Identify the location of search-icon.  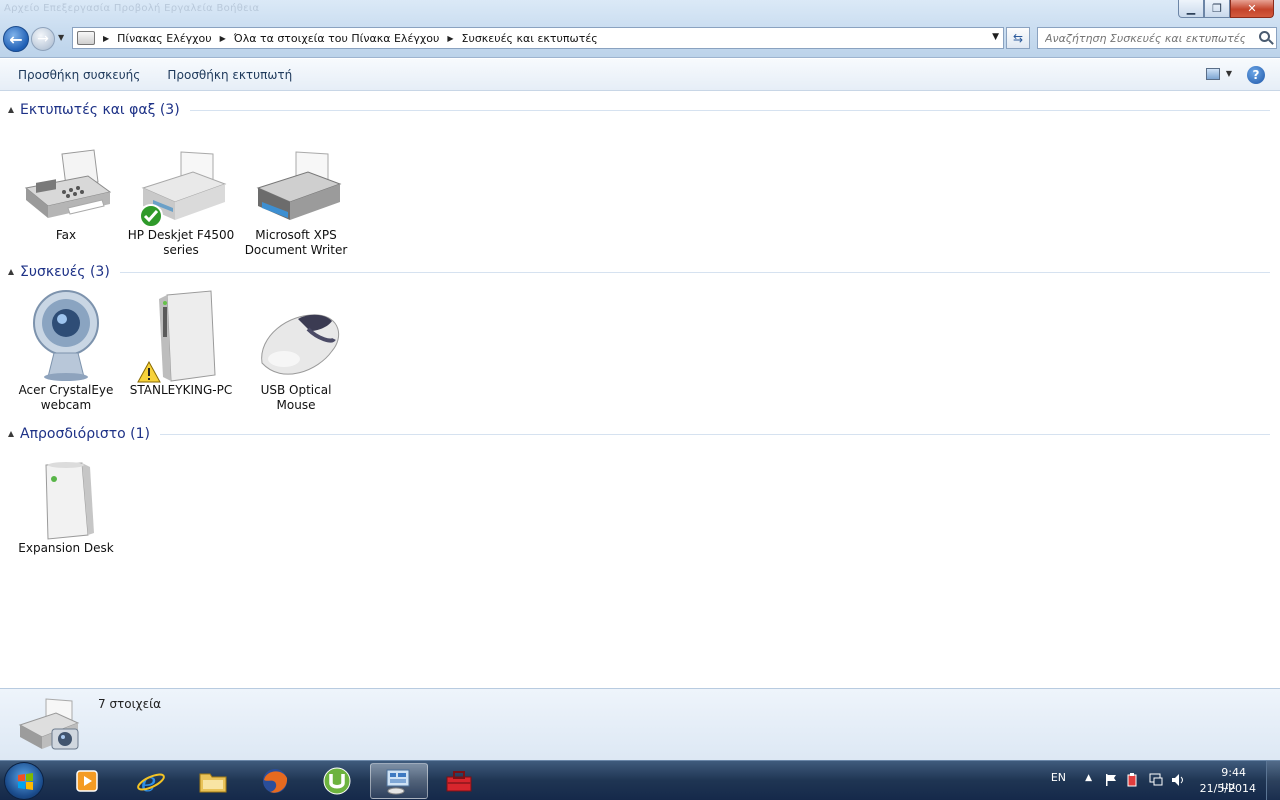
(1264, 36).